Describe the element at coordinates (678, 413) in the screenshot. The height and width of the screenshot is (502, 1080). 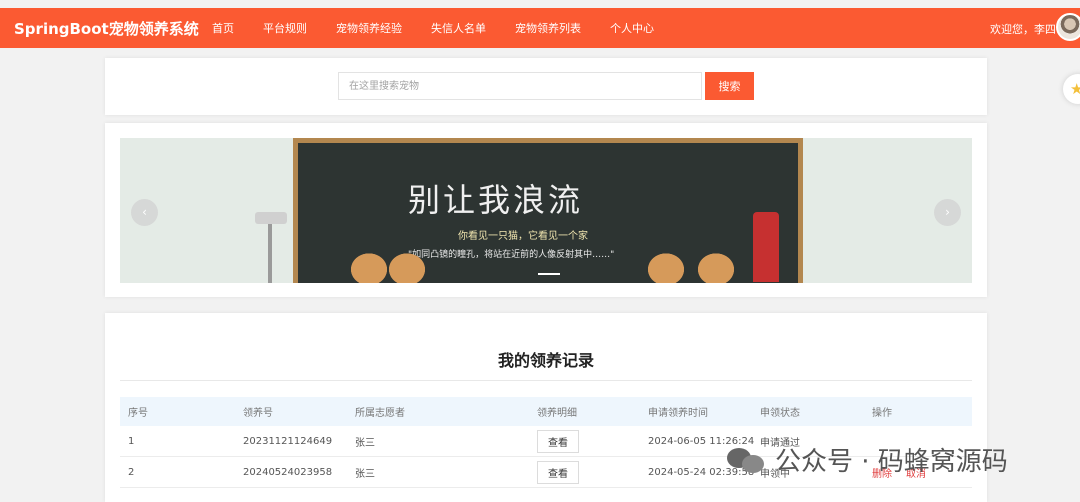
I see `column-header: 申请领养时间` at that location.